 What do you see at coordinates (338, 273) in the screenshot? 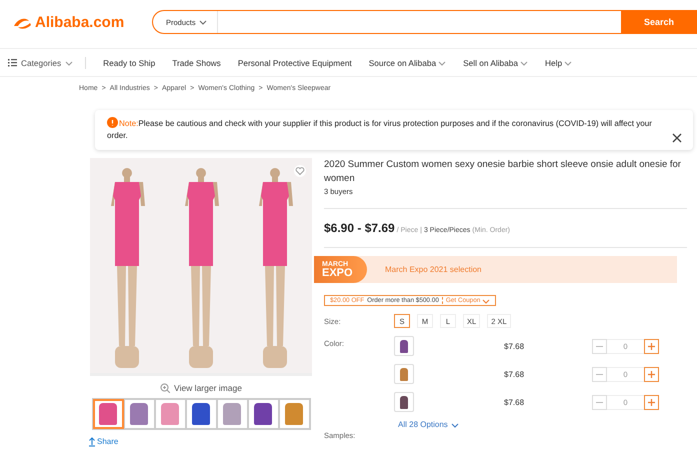
I see `badge-text: EXPO` at bounding box center [338, 273].